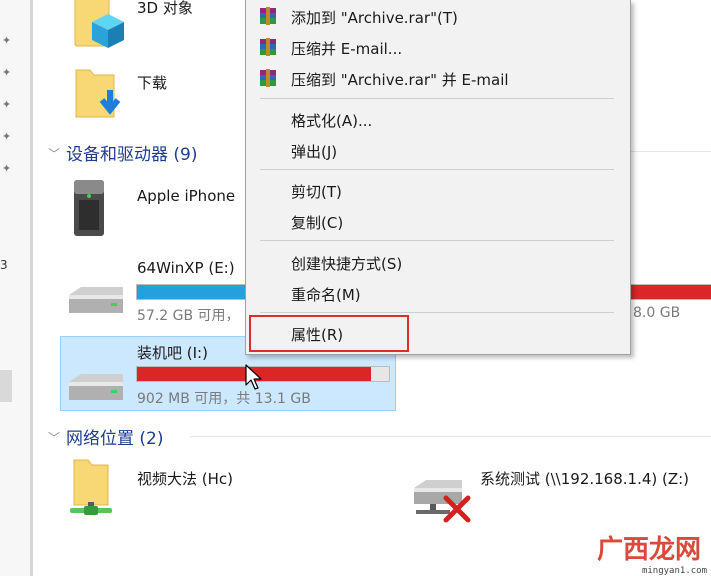 This screenshot has height=576, width=711. Describe the element at coordinates (400, 80) in the screenshot. I see `menu-item-label: 压缩到 "Archive.rar" 并 E-mail` at that location.